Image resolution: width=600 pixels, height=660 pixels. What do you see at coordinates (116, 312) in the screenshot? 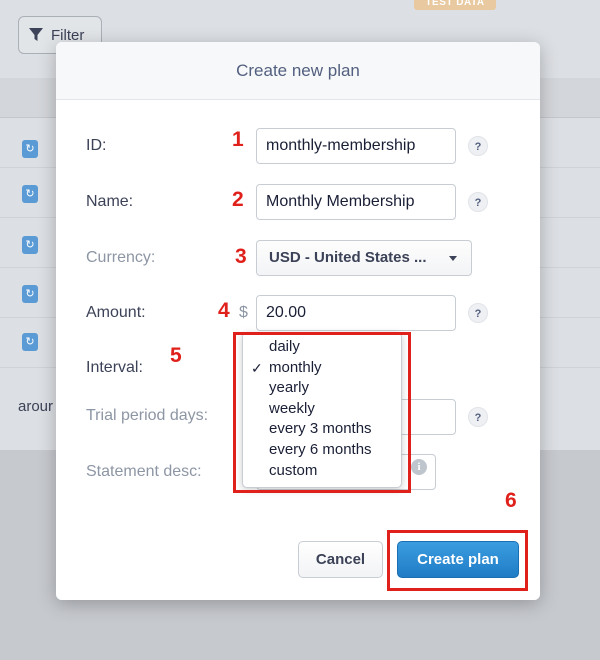
I see `amount-label: Amount:` at bounding box center [116, 312].